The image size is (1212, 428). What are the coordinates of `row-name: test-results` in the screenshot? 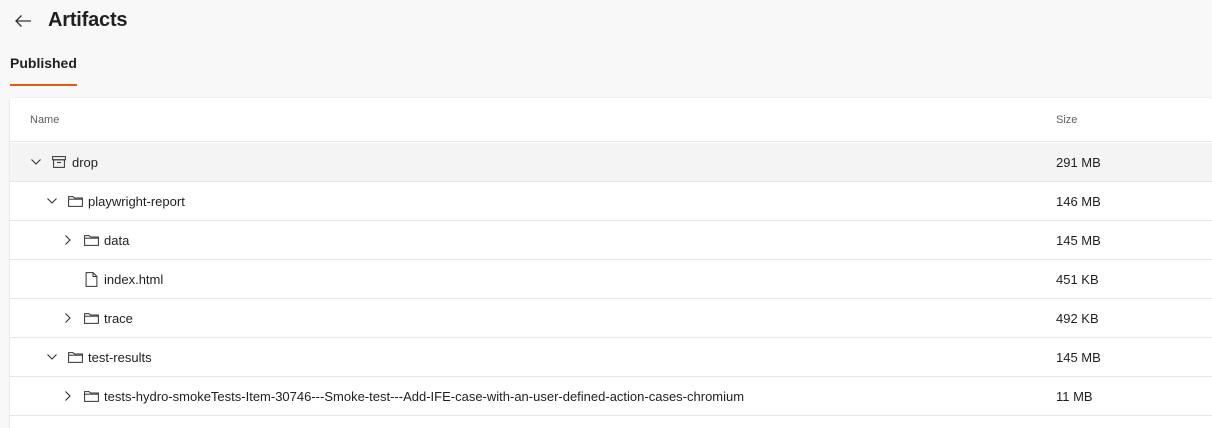 It's located at (120, 357).